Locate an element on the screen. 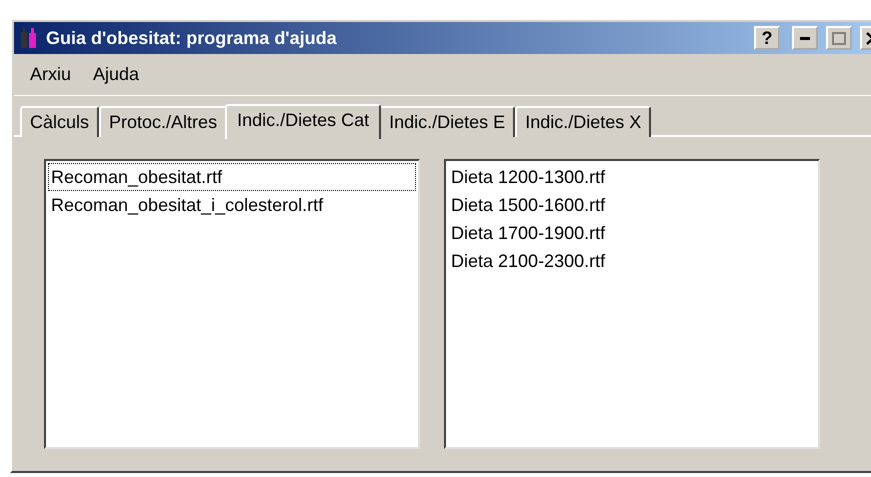  tab: Indic./Dietes E is located at coordinates (447, 121).